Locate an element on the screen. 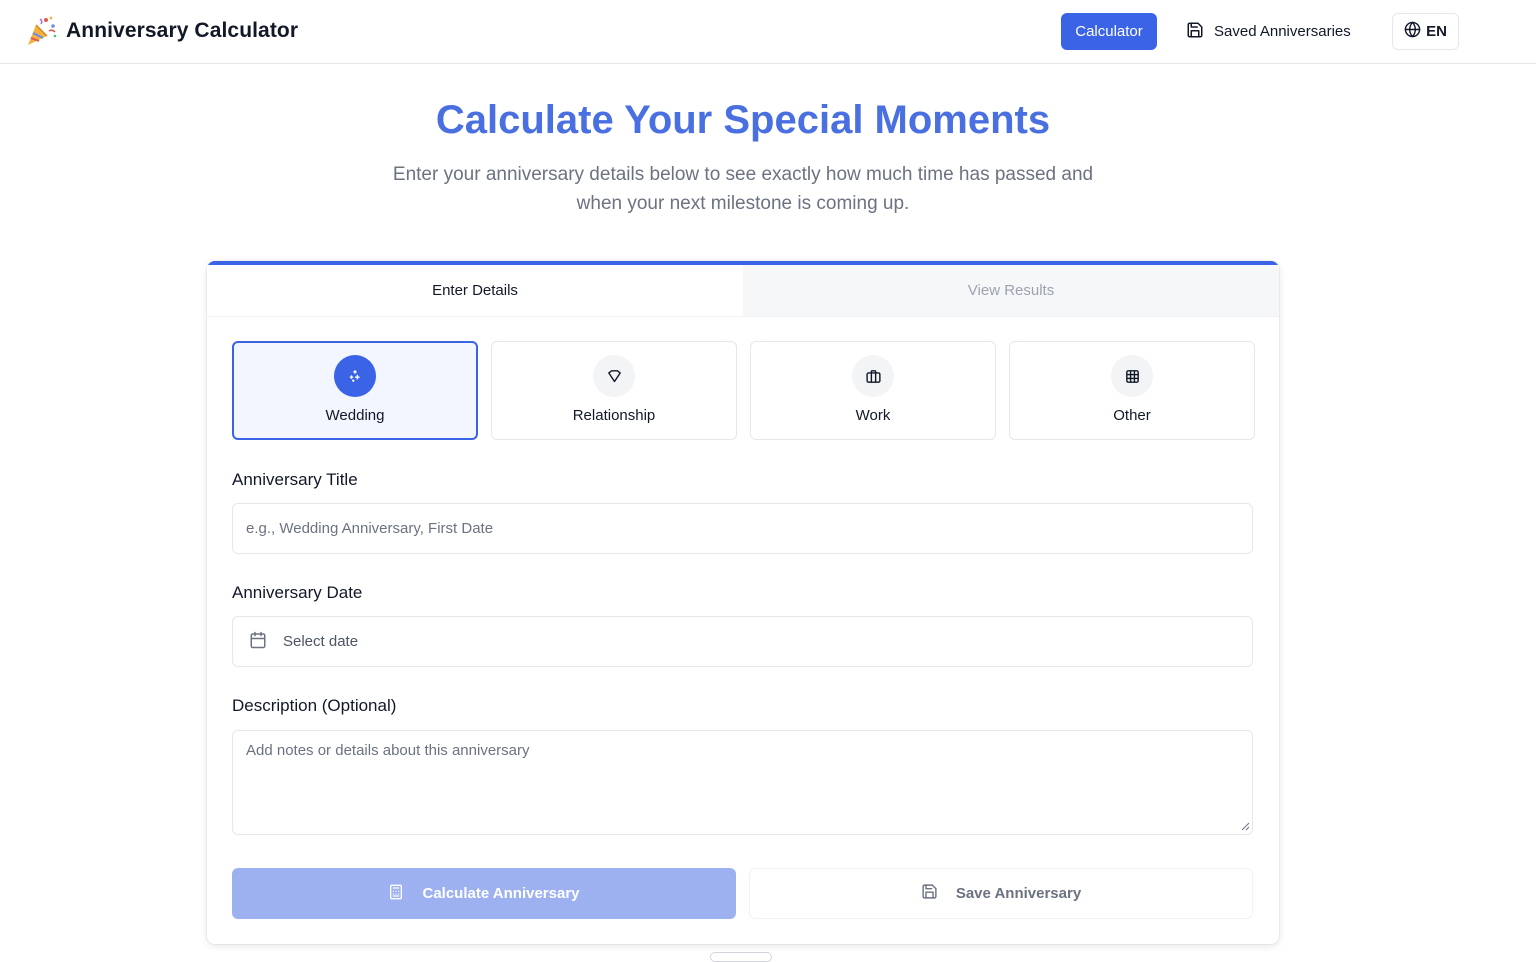  calculator-nav-button: Calculator is located at coordinates (1109, 31).